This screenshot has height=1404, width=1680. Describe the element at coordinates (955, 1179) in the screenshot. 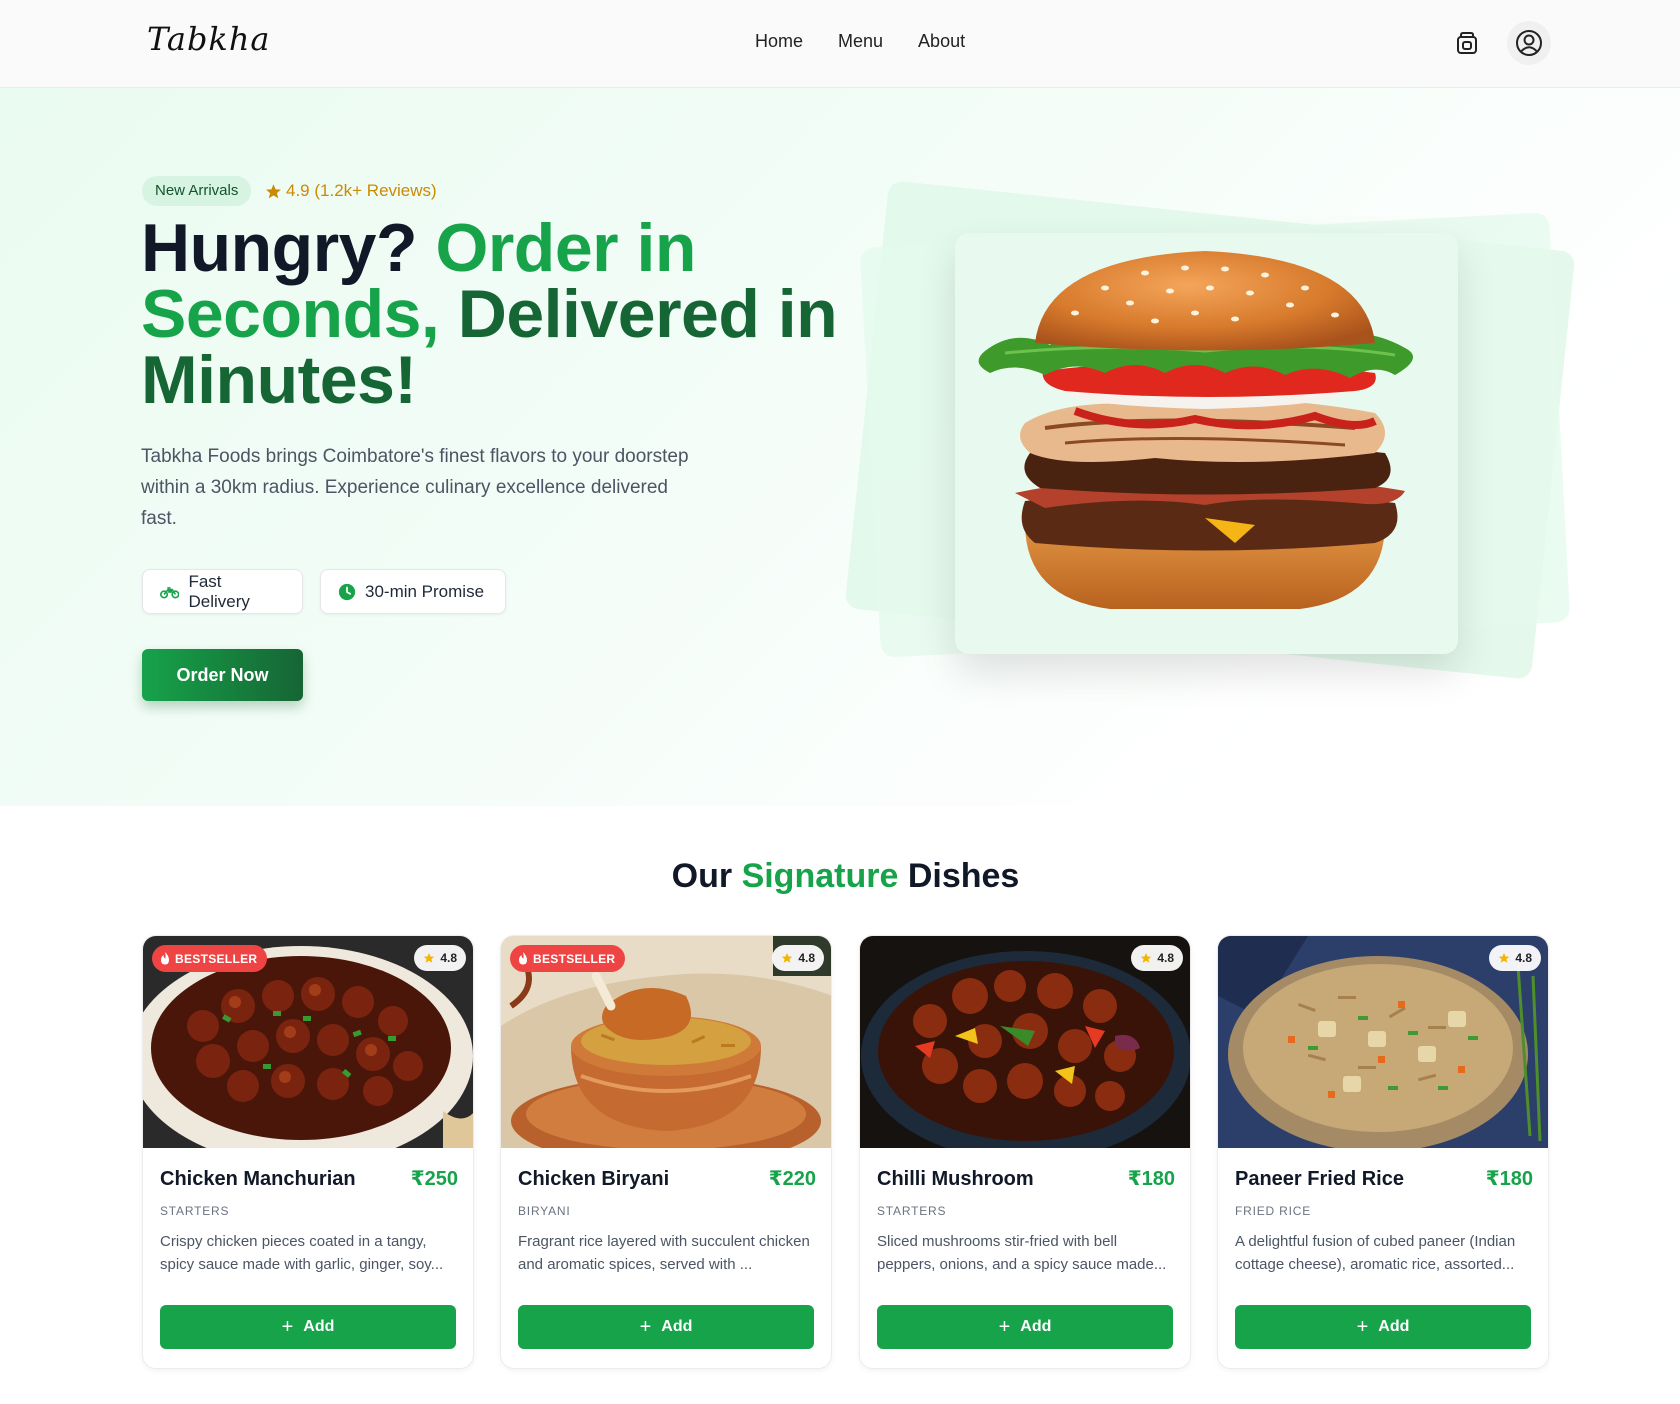

I see `dish-name: Chilli Mushroom` at that location.